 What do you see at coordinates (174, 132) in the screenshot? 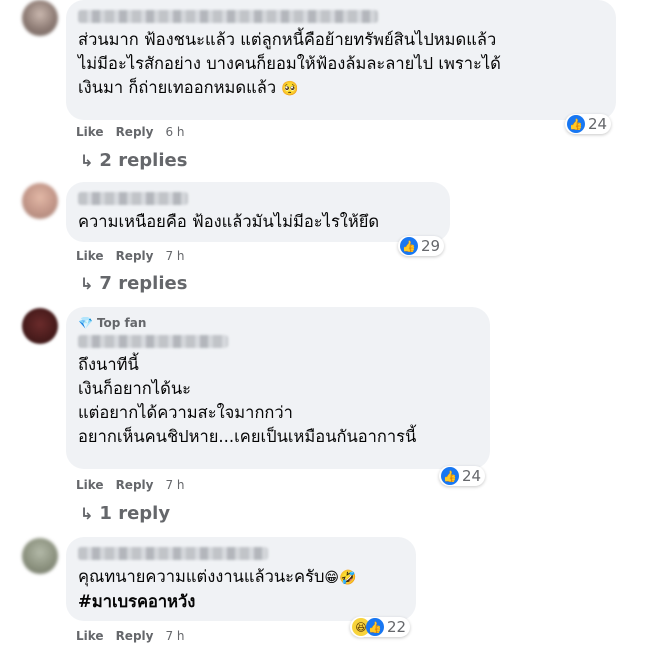
I see `comment-time: 6 h` at bounding box center [174, 132].